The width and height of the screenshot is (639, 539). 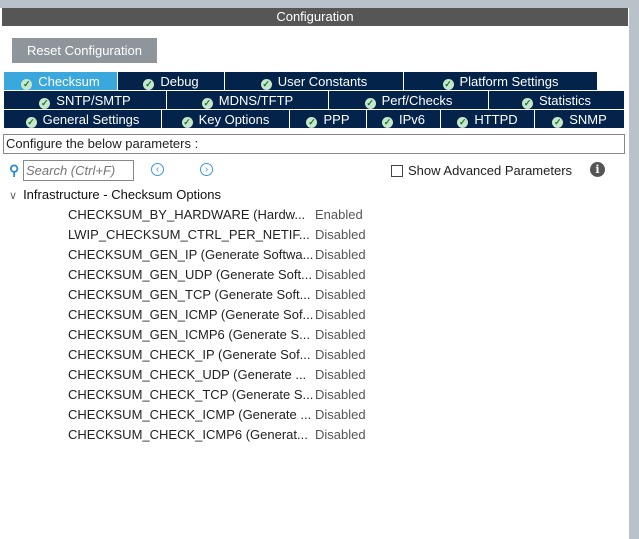 I want to click on tab-label: Statistics, so click(x=564, y=100).